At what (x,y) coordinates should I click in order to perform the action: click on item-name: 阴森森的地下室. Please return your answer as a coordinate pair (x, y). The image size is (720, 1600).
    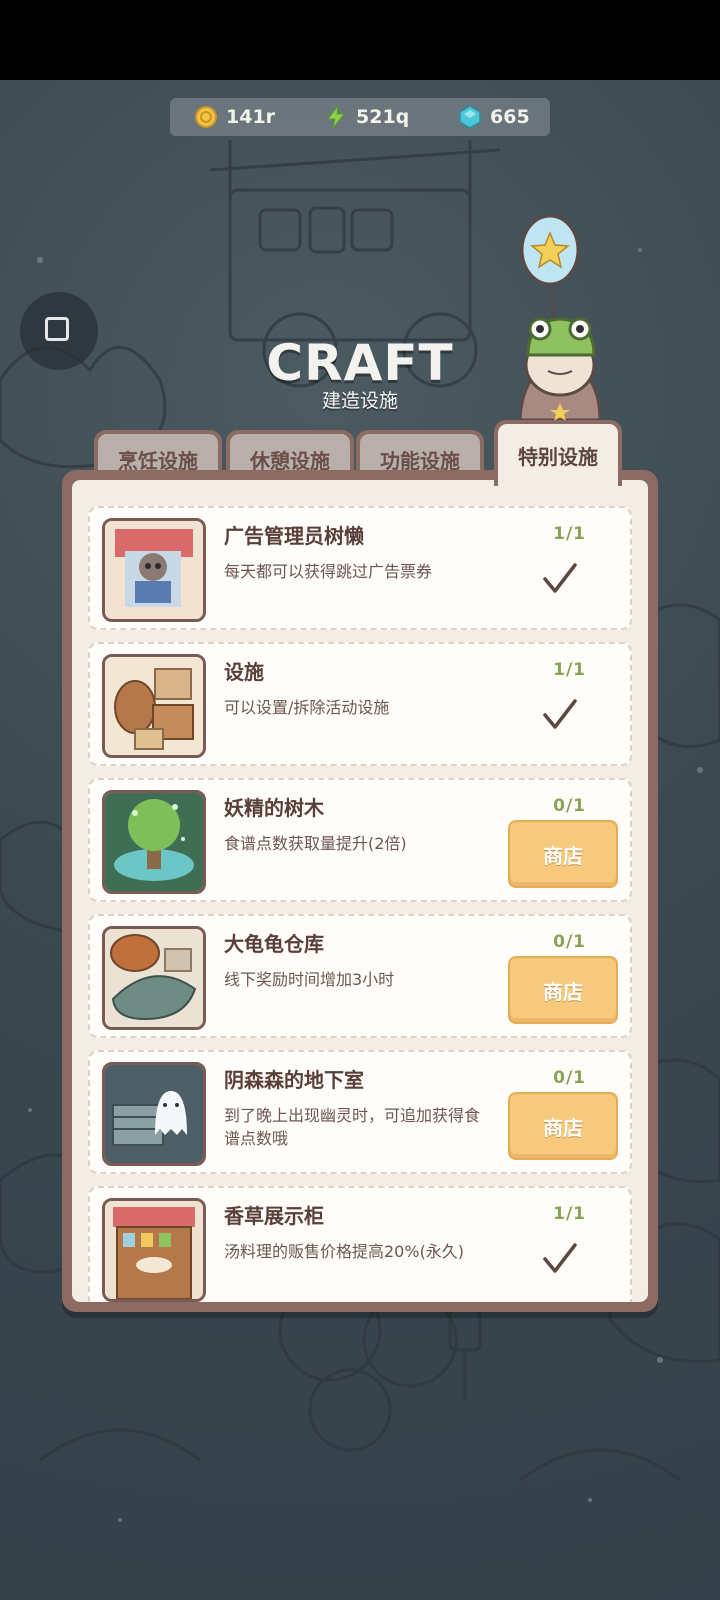
    Looking at the image, I should click on (294, 1080).